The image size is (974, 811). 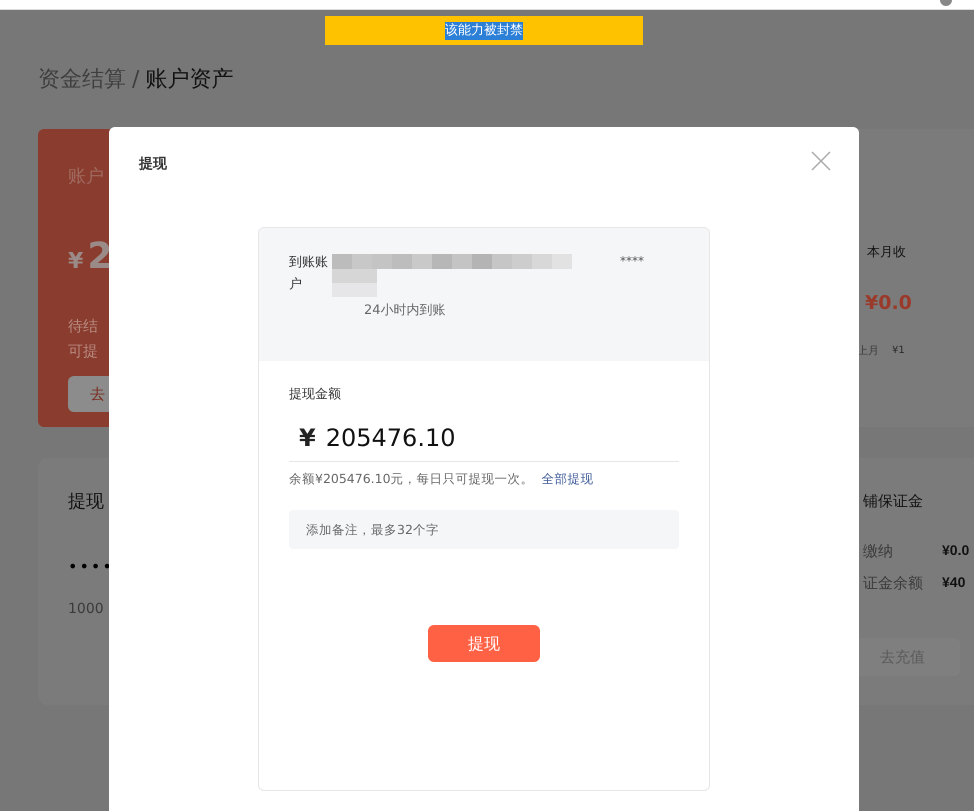 What do you see at coordinates (86, 502) in the screenshot?
I see `card-title: 提现` at bounding box center [86, 502].